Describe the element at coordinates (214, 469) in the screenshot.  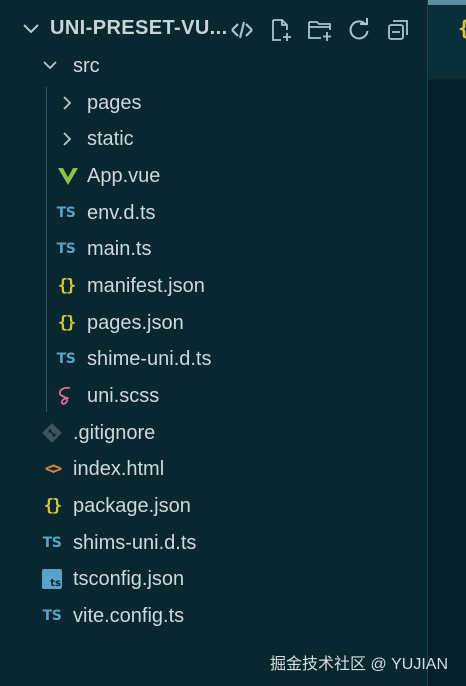
I see `tree-item-index-html: <> index.html` at that location.